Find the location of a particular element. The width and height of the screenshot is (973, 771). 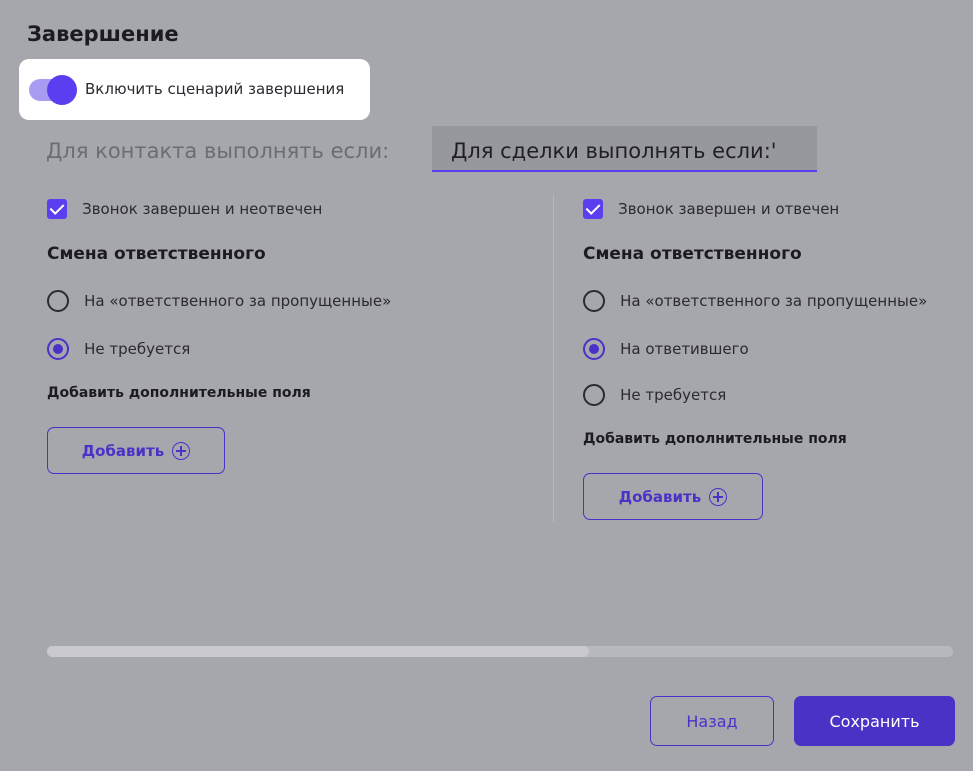

right-add-button: Добавить is located at coordinates (673, 496).